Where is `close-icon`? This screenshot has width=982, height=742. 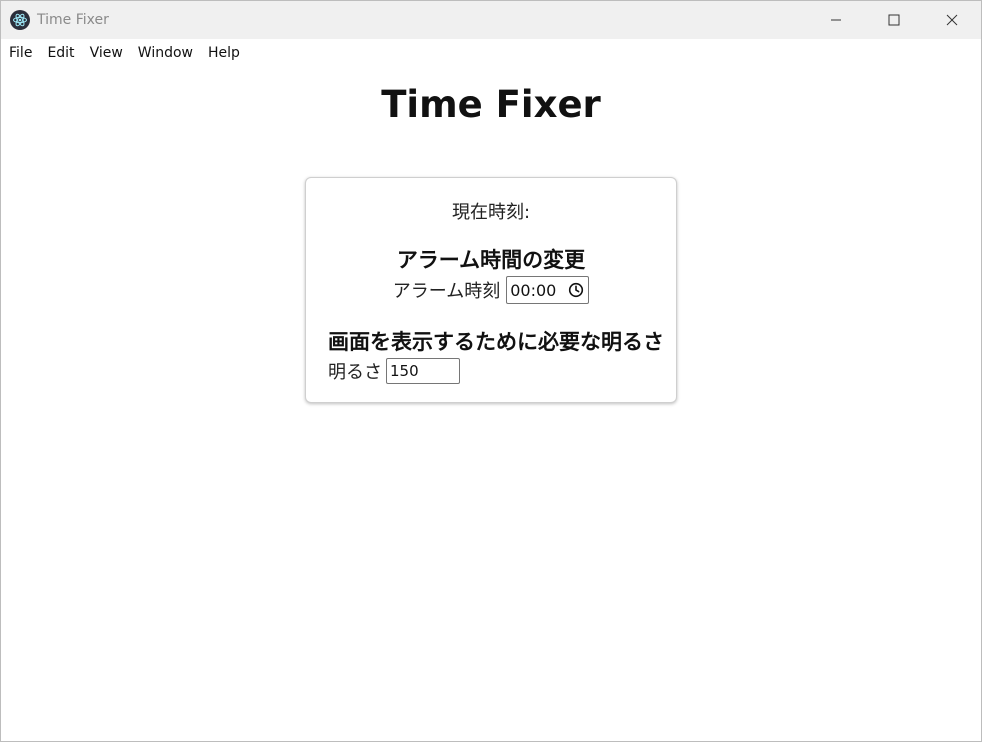 close-icon is located at coordinates (952, 20).